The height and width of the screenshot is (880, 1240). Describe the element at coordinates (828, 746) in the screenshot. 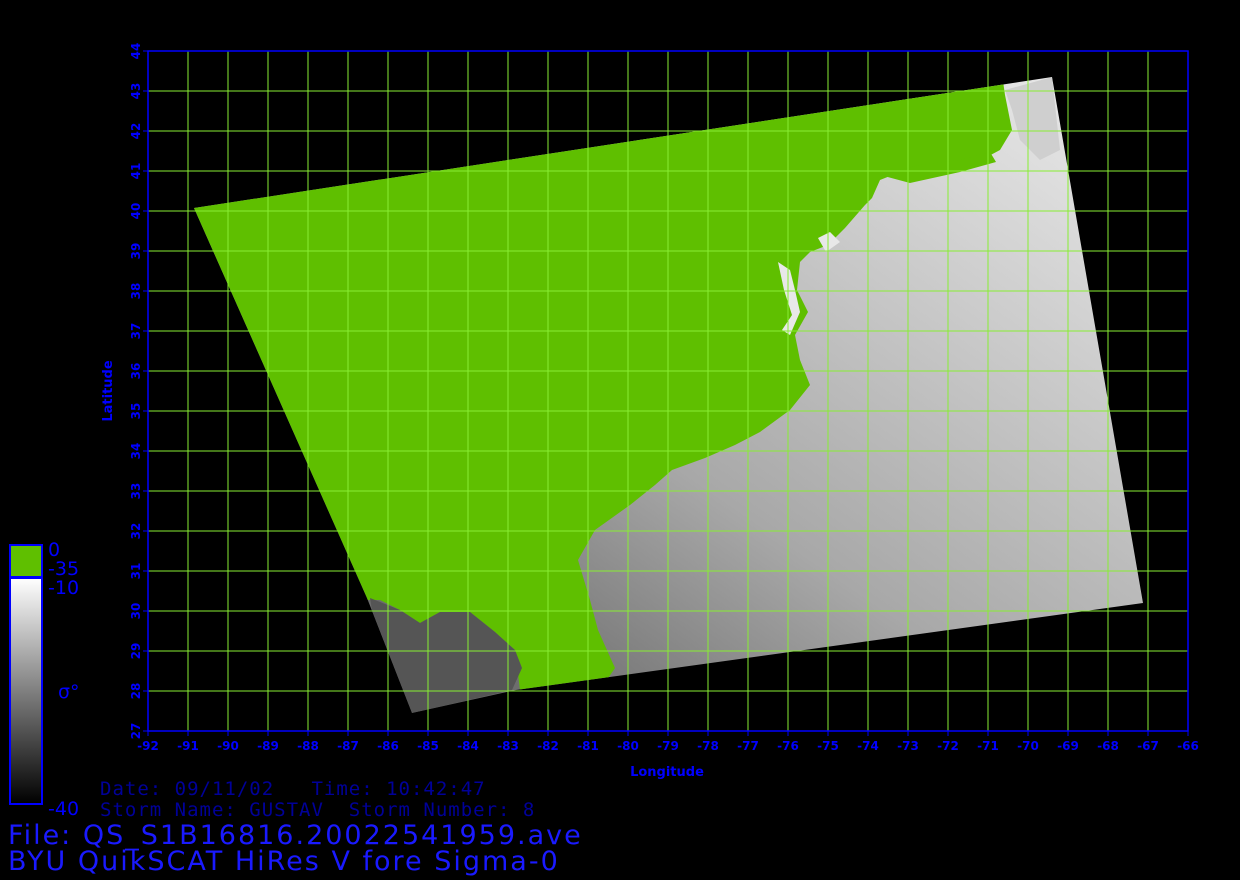

I see `x-tick-label: -75` at that location.